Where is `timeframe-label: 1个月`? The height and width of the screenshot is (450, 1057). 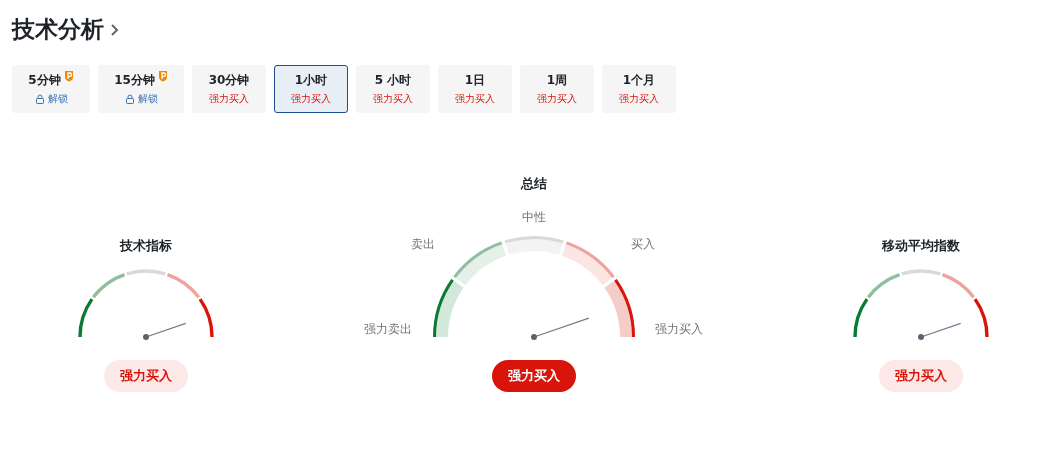
timeframe-label: 1个月 is located at coordinates (639, 80).